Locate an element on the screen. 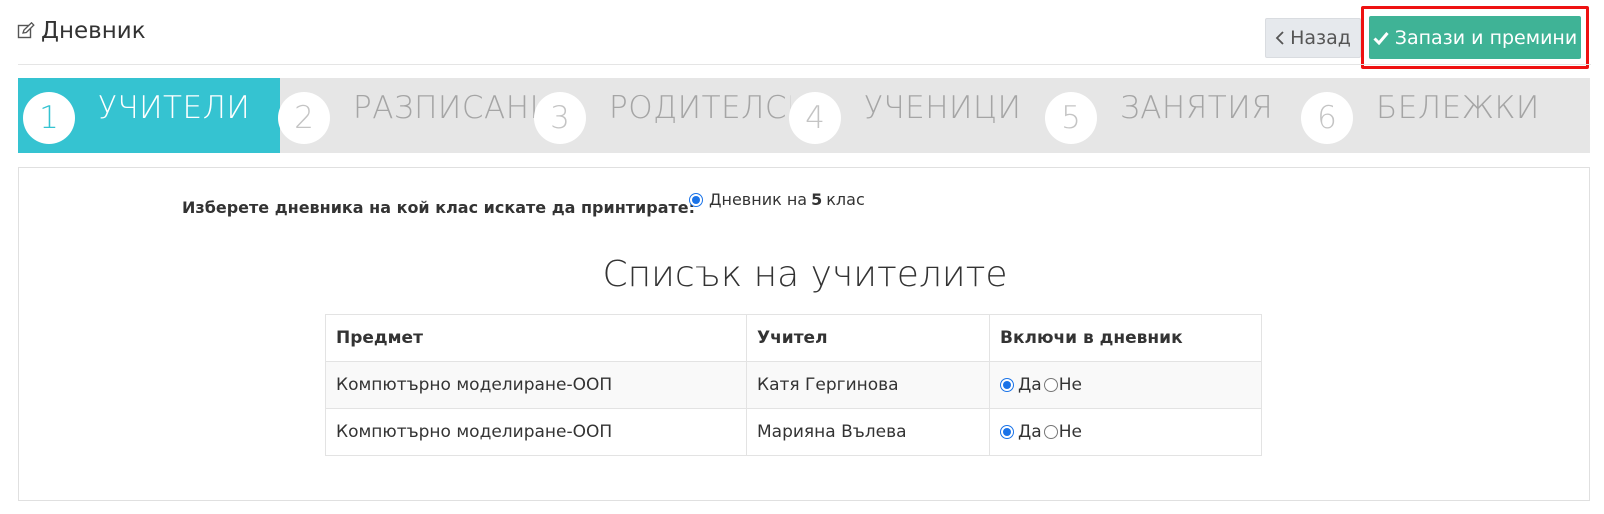  wizard-step-teachers: 1 УЧИТЕЛИ is located at coordinates (149, 115).